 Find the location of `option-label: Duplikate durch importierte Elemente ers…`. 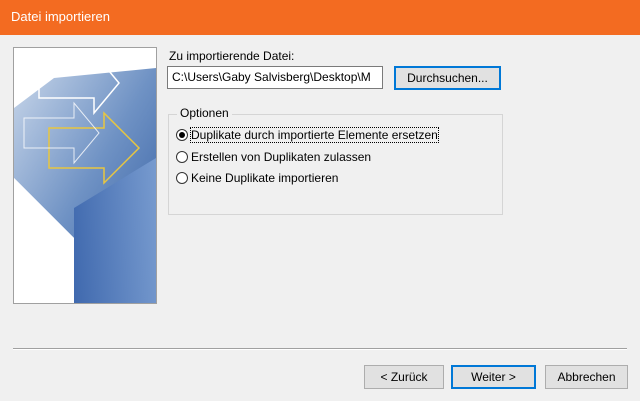

option-label: Duplikate durch importierte Elemente ers… is located at coordinates (314, 135).